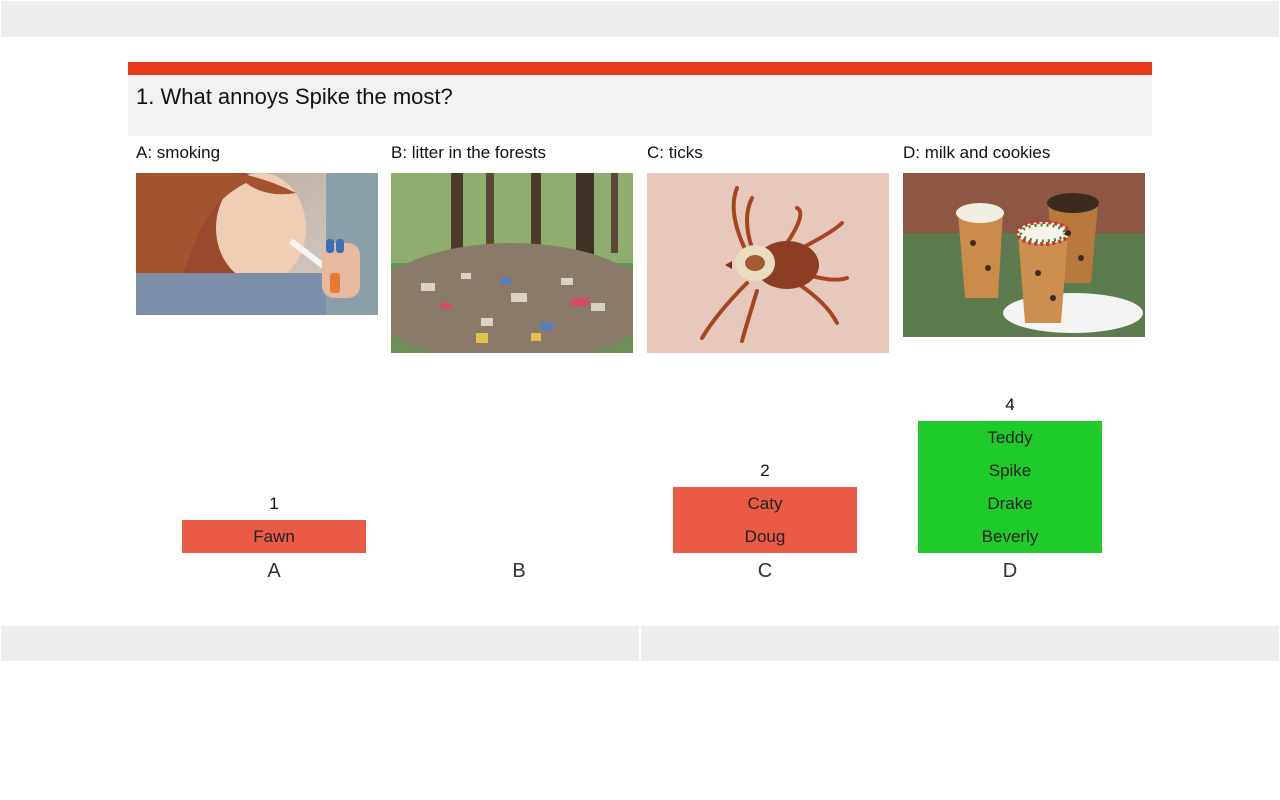 The height and width of the screenshot is (800, 1280). What do you see at coordinates (1024, 255) in the screenshot?
I see `option-d-image` at bounding box center [1024, 255].